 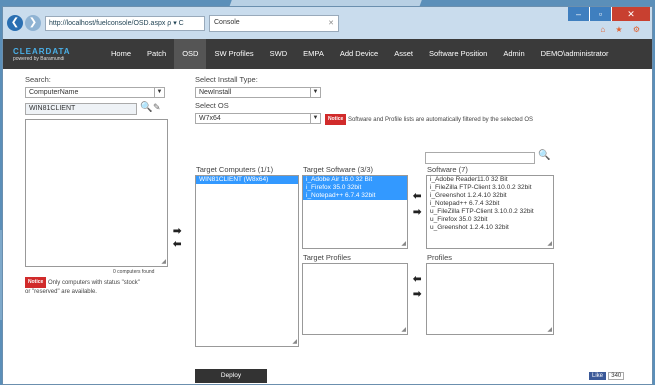 I want to click on facebook-like: Like 340, so click(x=607, y=375).